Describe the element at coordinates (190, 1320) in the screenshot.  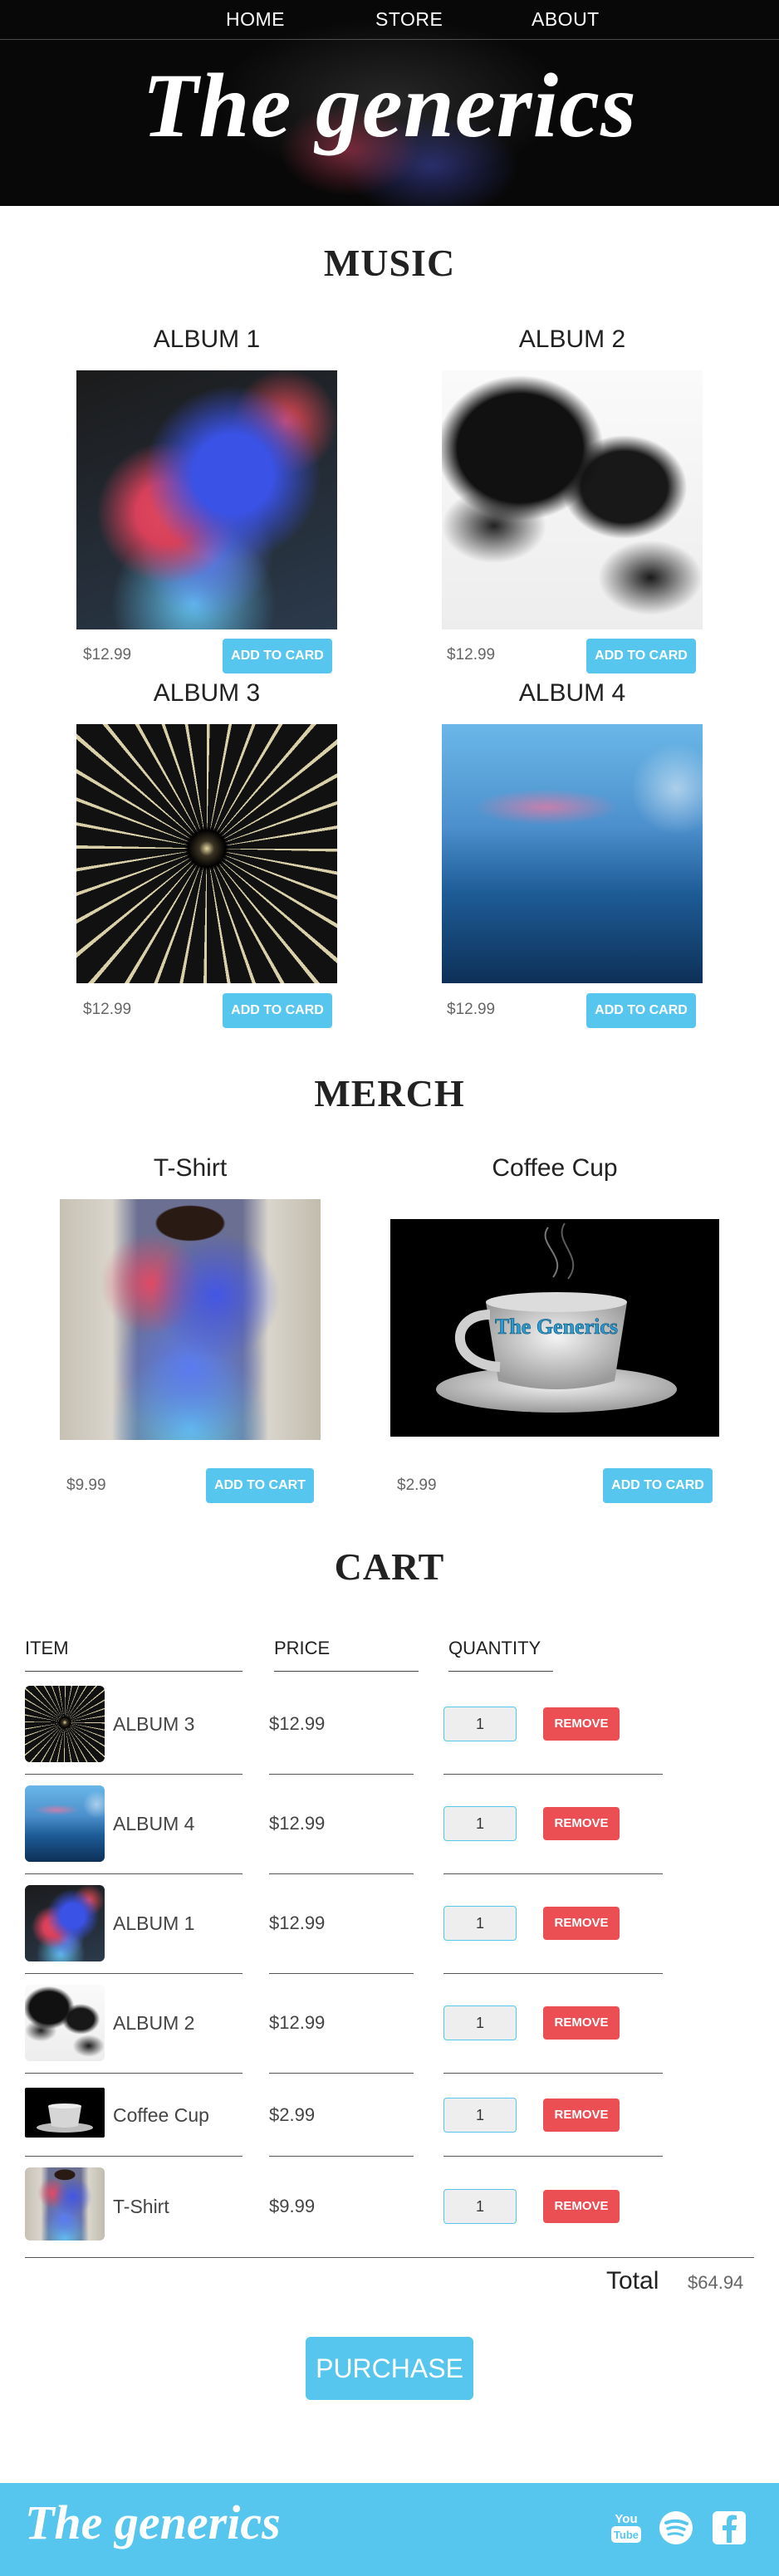
I see `tshirt-image` at that location.